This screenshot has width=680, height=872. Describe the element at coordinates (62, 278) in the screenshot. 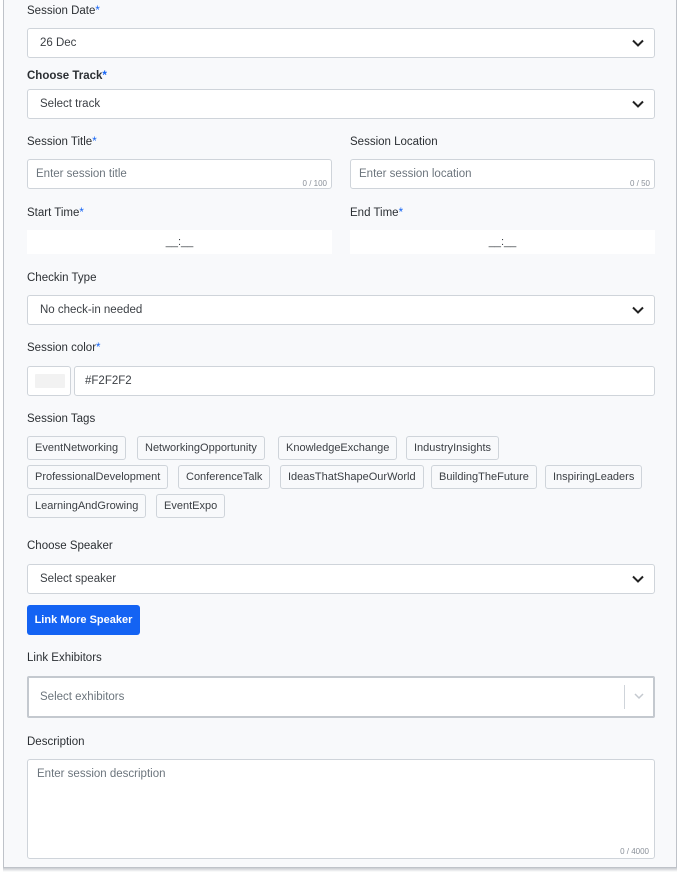

I see `checkin-type-label: Checkin Type` at that location.